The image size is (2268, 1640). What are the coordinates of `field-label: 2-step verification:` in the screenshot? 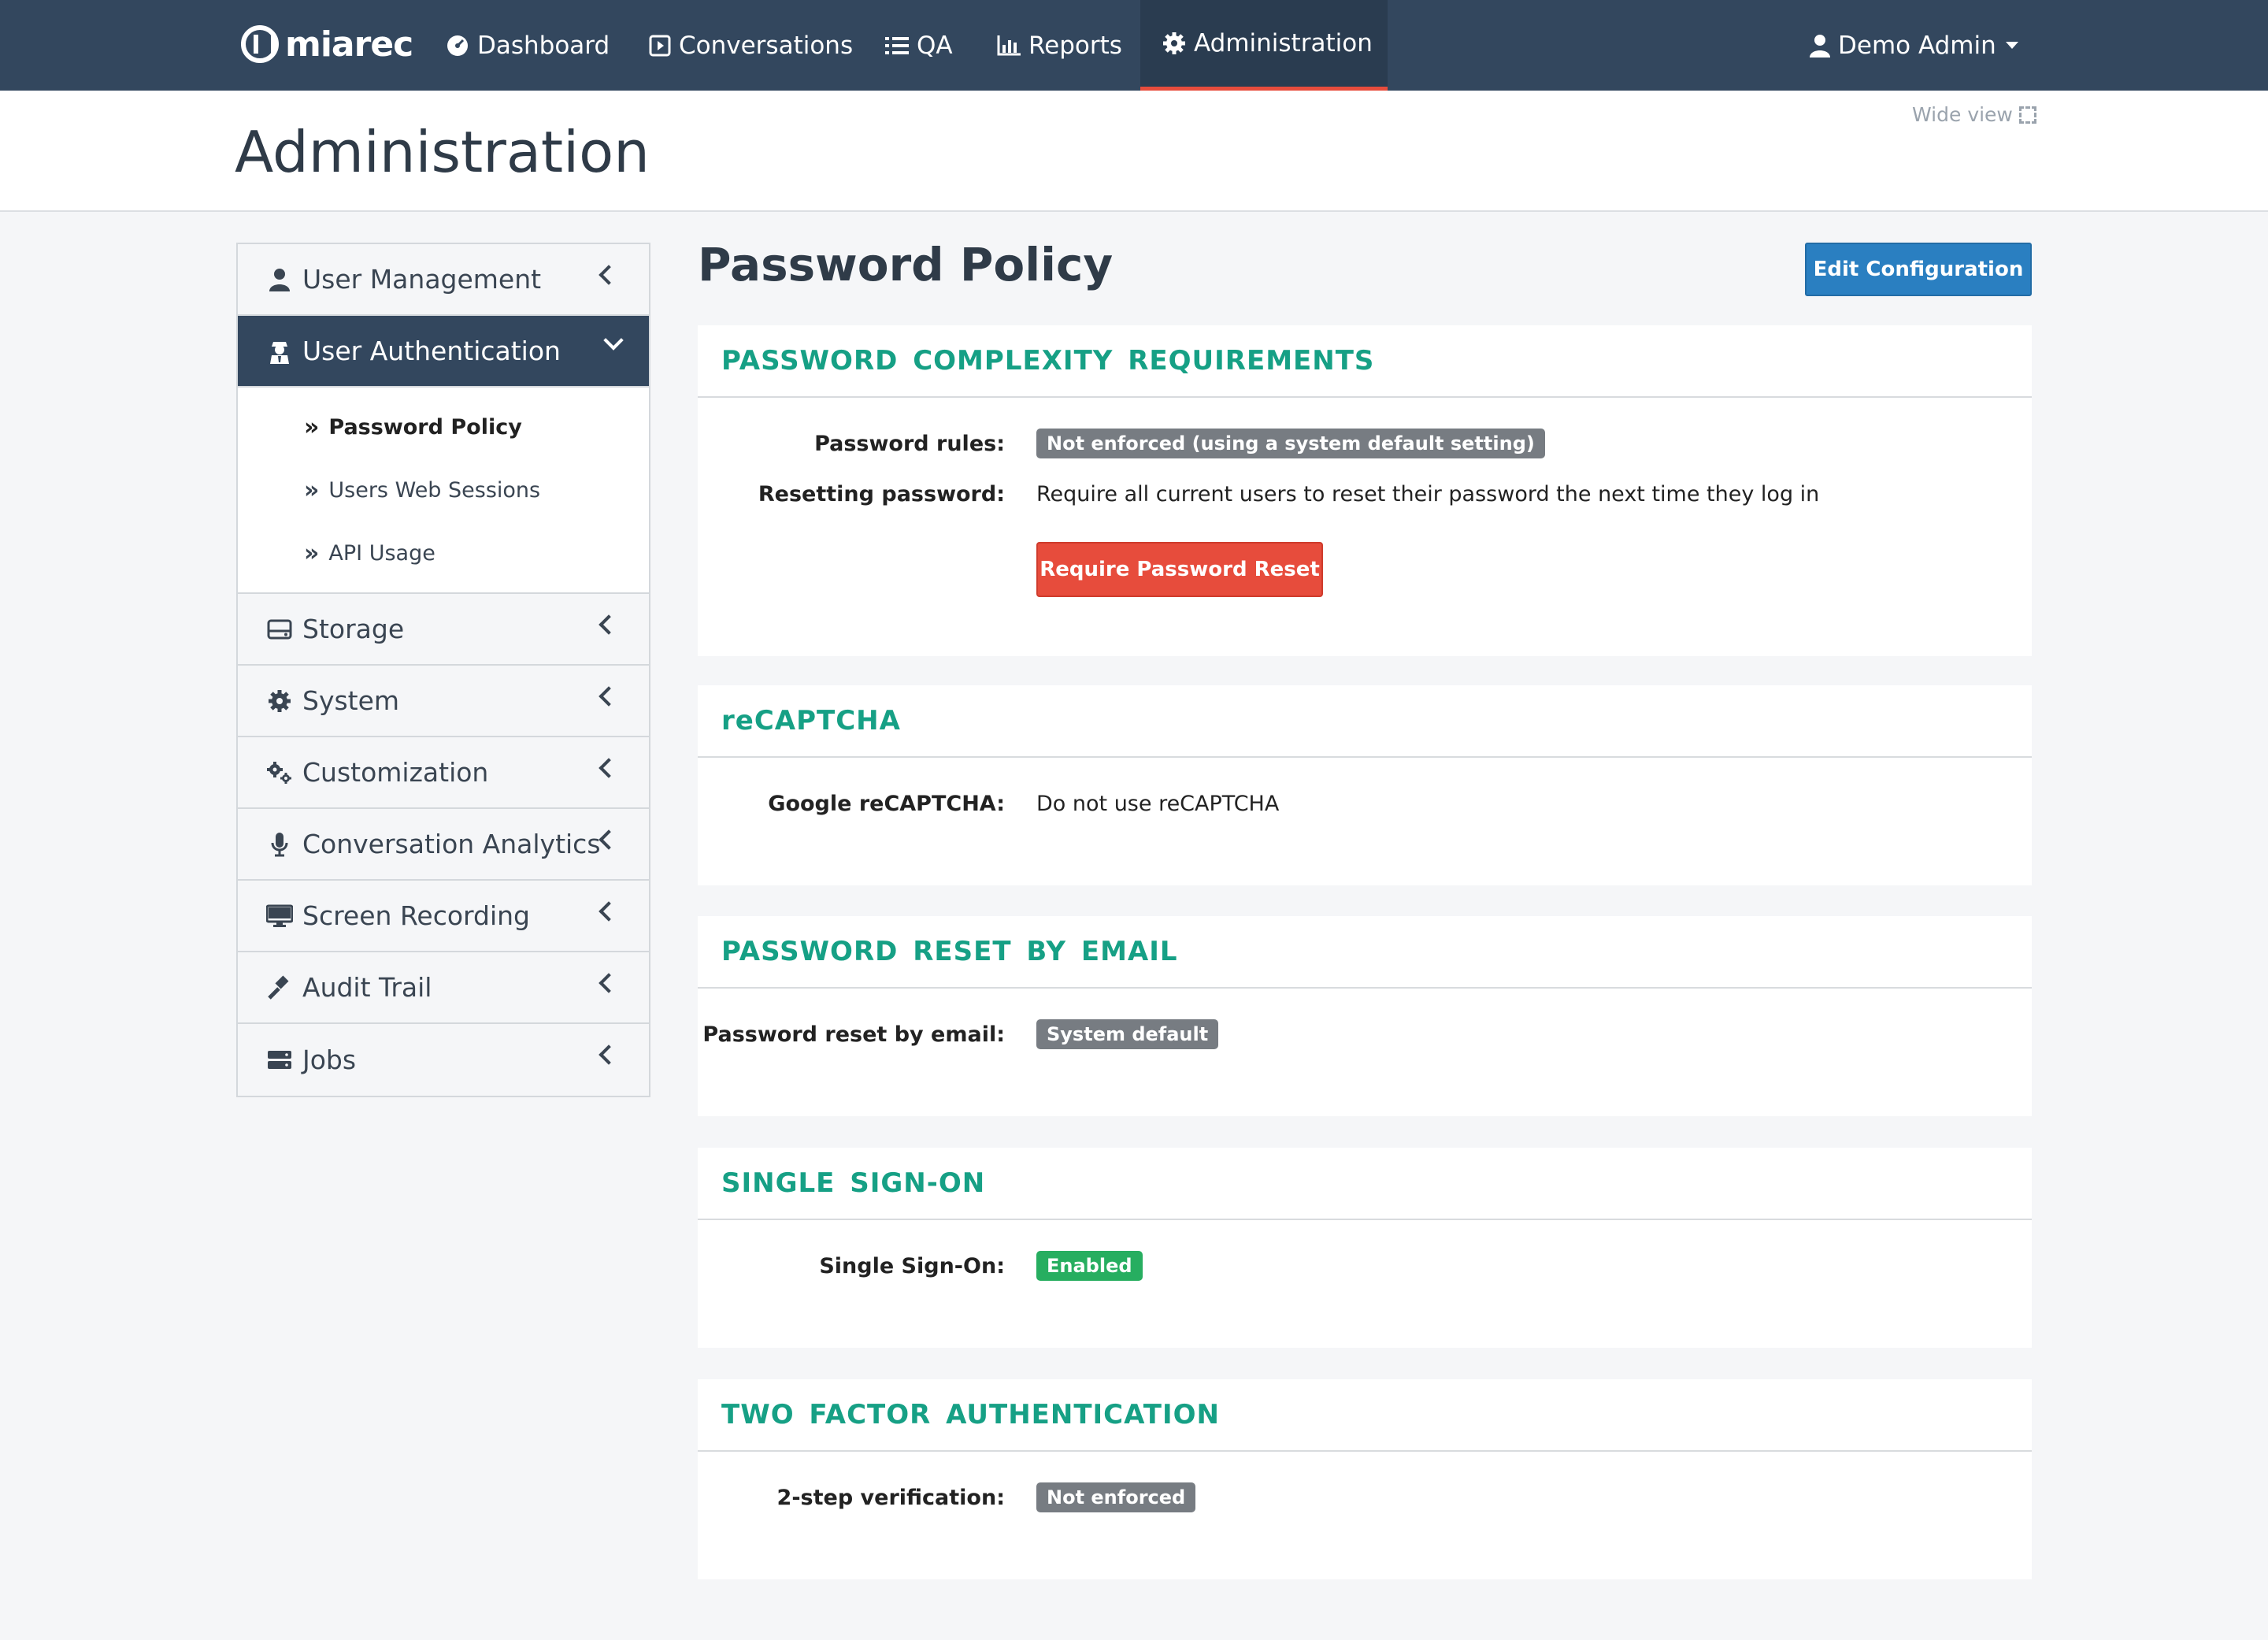 It's located at (890, 1497).